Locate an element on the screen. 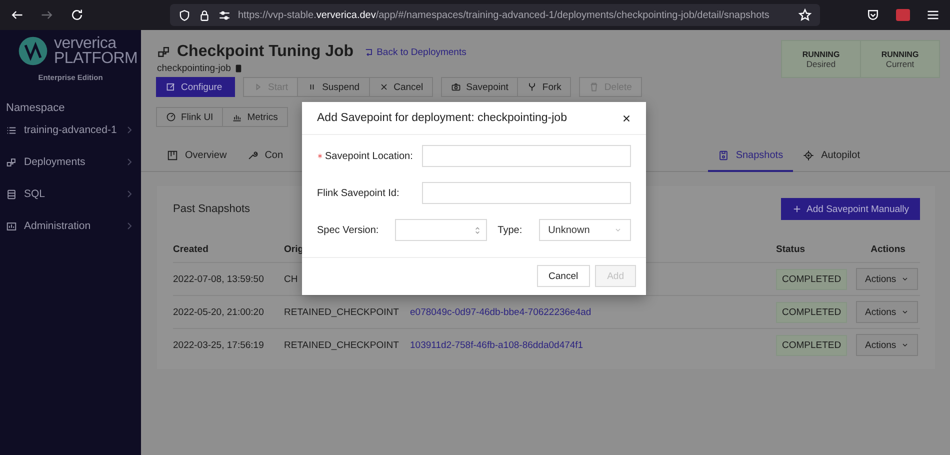  add-savepoint-button: Add Savepoint Manually is located at coordinates (850, 209).